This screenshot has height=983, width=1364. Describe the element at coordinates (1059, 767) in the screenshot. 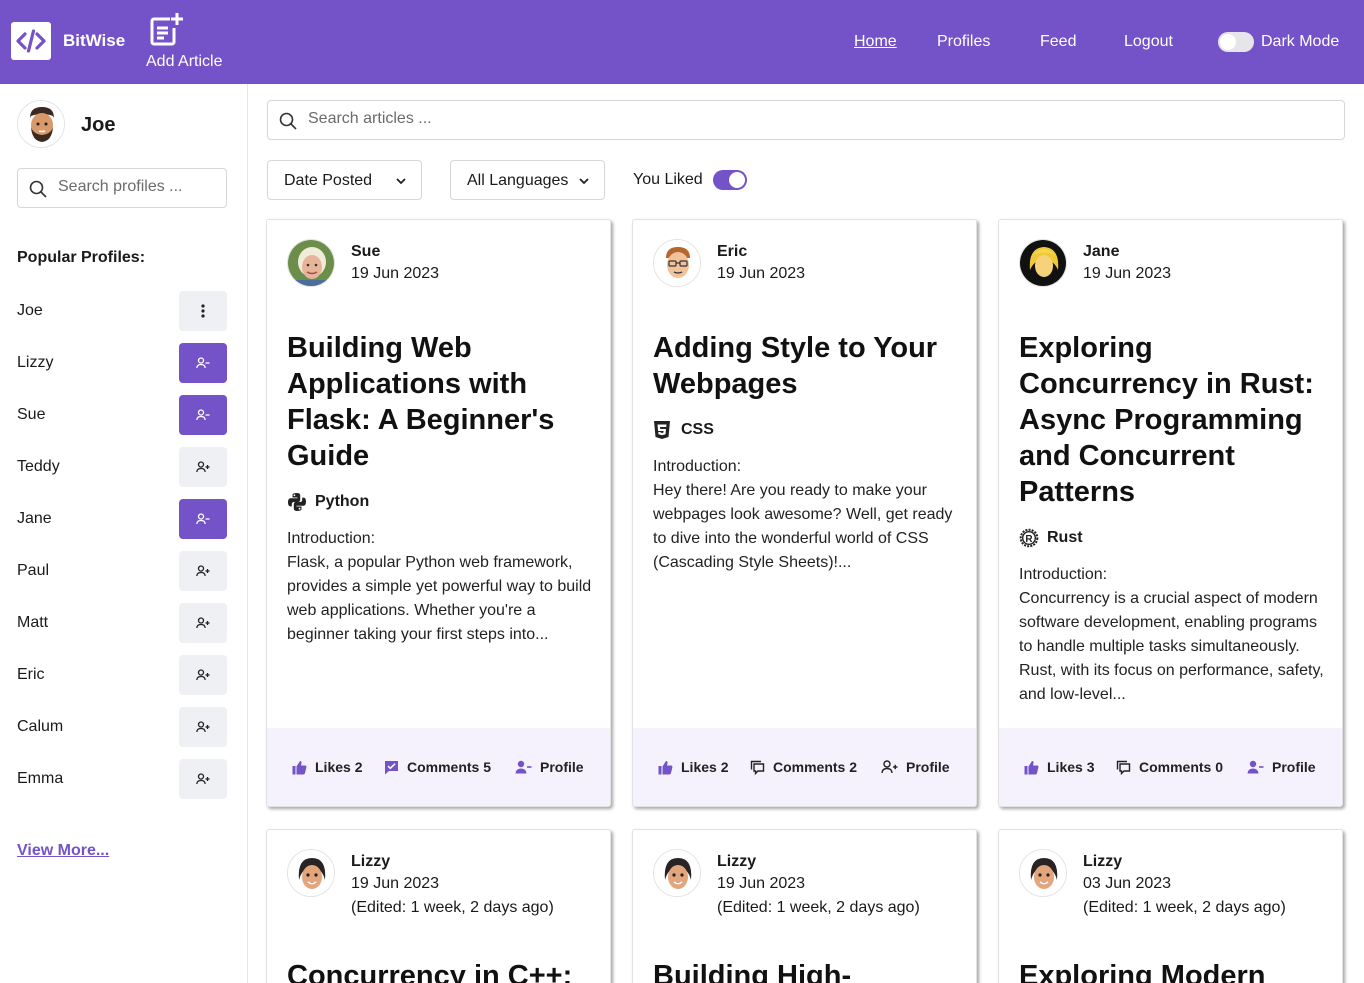

I see `like-button: Likes 3` at that location.